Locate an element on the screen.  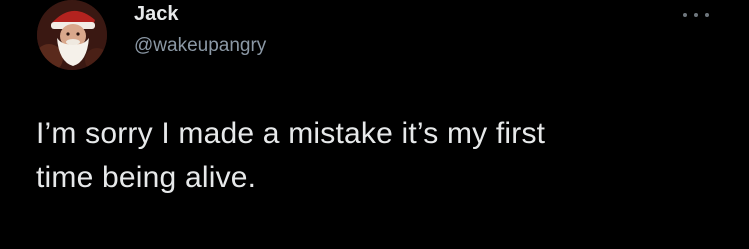
santa-avatar-icon is located at coordinates (72, 35).